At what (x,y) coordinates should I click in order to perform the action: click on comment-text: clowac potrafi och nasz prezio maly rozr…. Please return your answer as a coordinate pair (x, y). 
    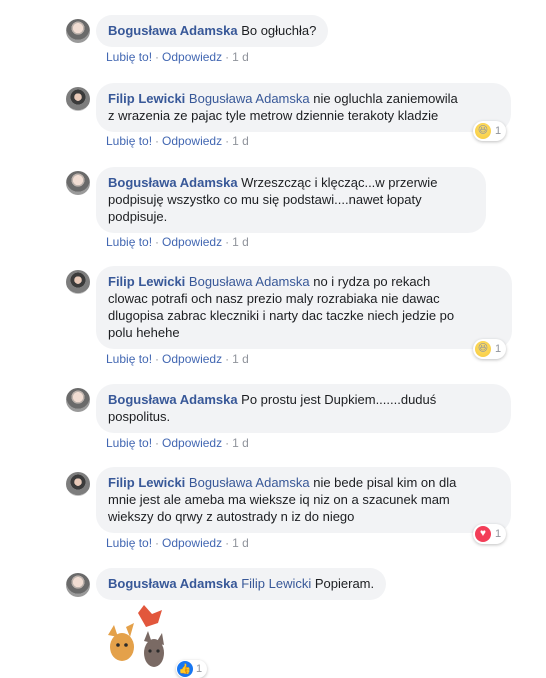
    Looking at the image, I should click on (274, 298).